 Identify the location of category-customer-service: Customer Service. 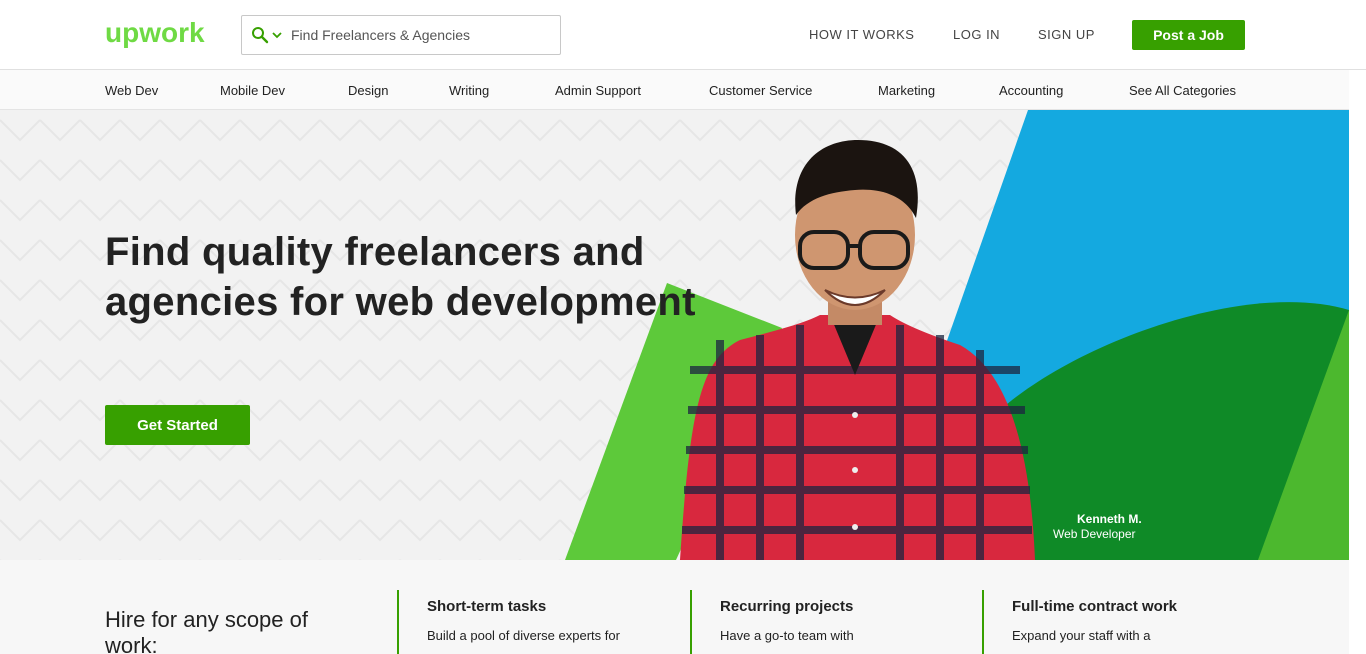
(760, 90).